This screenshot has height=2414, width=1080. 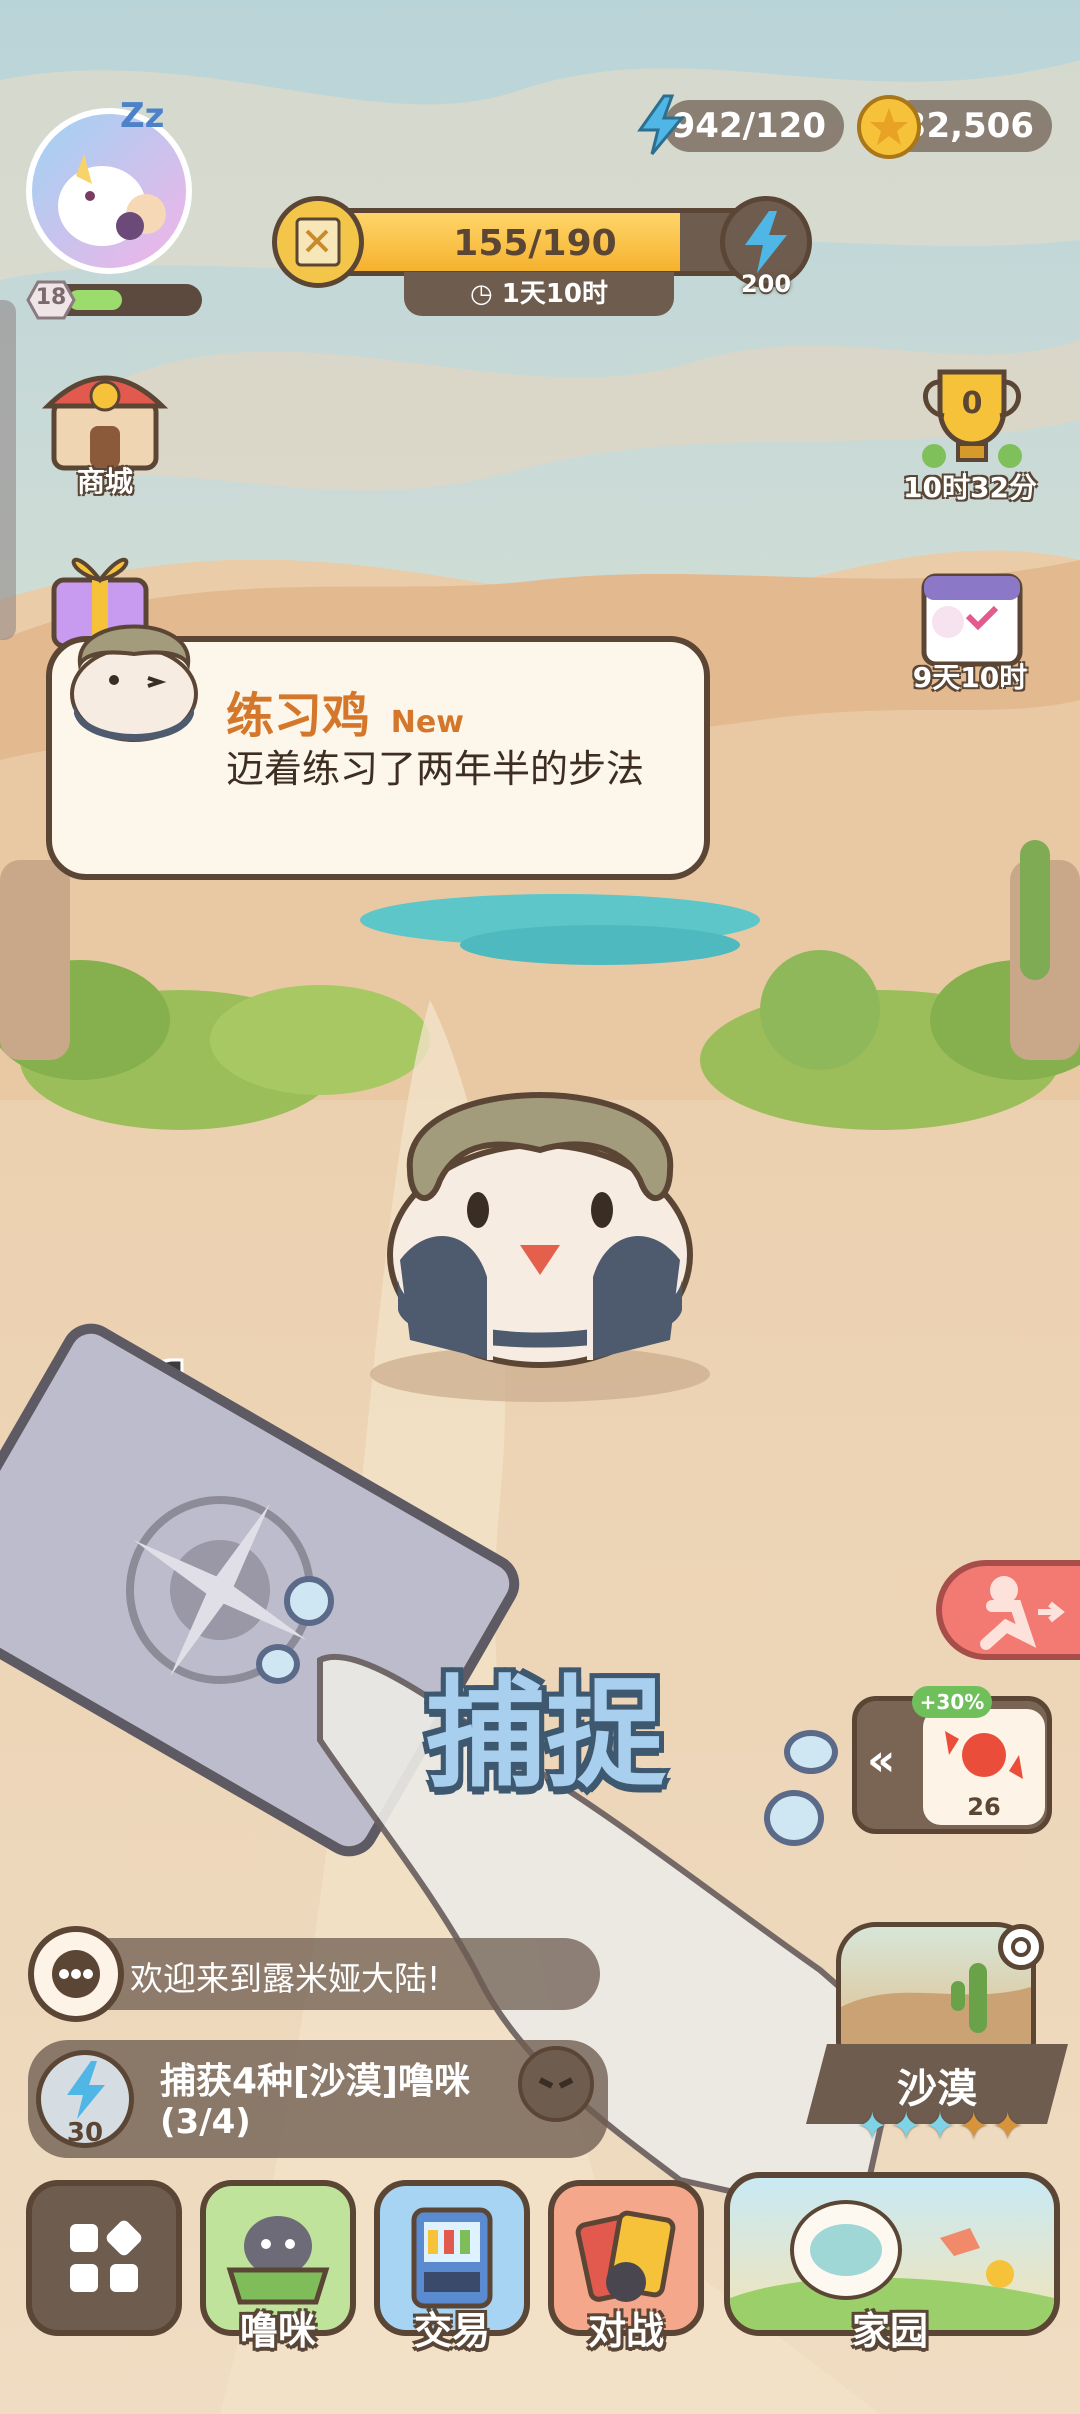 What do you see at coordinates (984, 1807) in the screenshot?
I see `bait-count: 26` at bounding box center [984, 1807].